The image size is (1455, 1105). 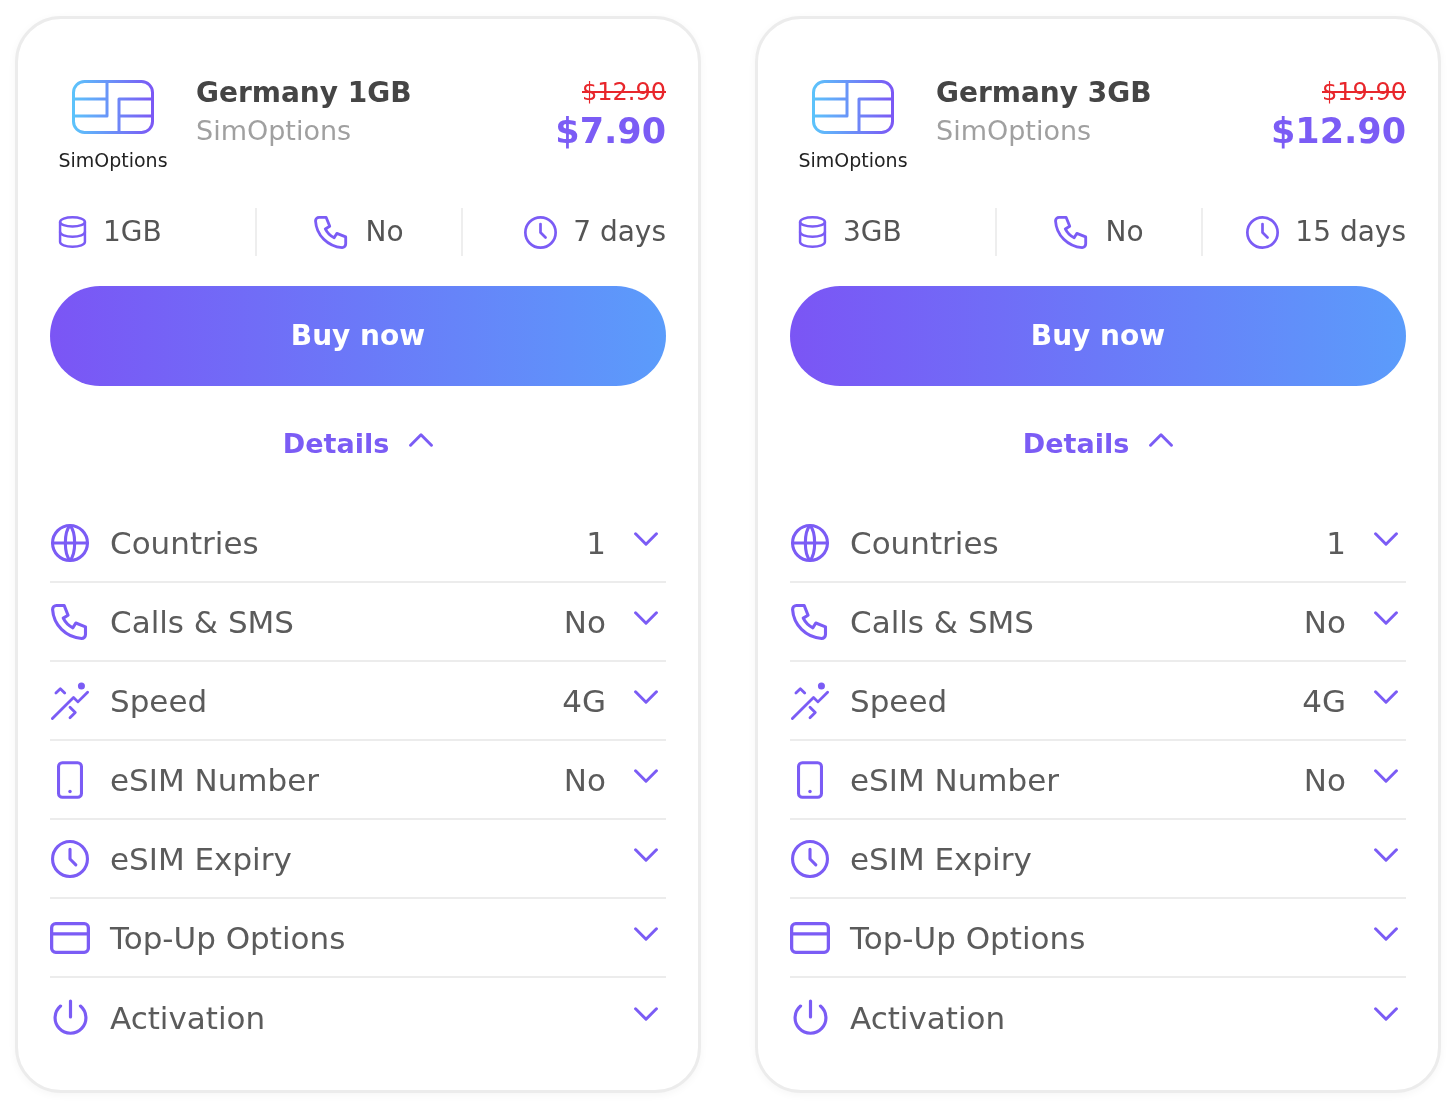 What do you see at coordinates (872, 232) in the screenshot?
I see `stat-value: 3GB` at bounding box center [872, 232].